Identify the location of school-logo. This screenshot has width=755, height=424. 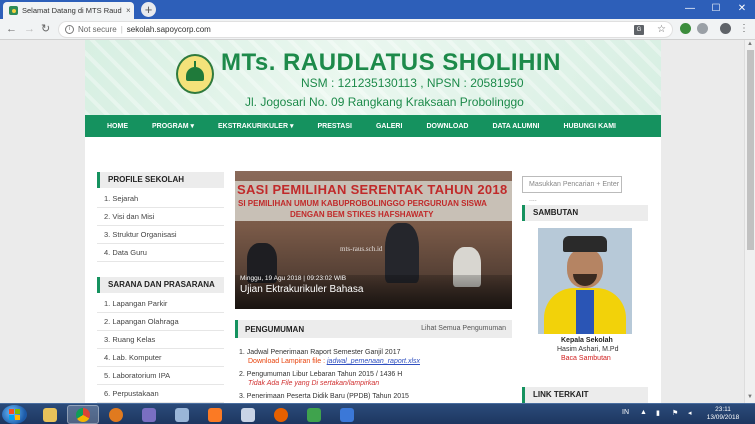
(195, 74).